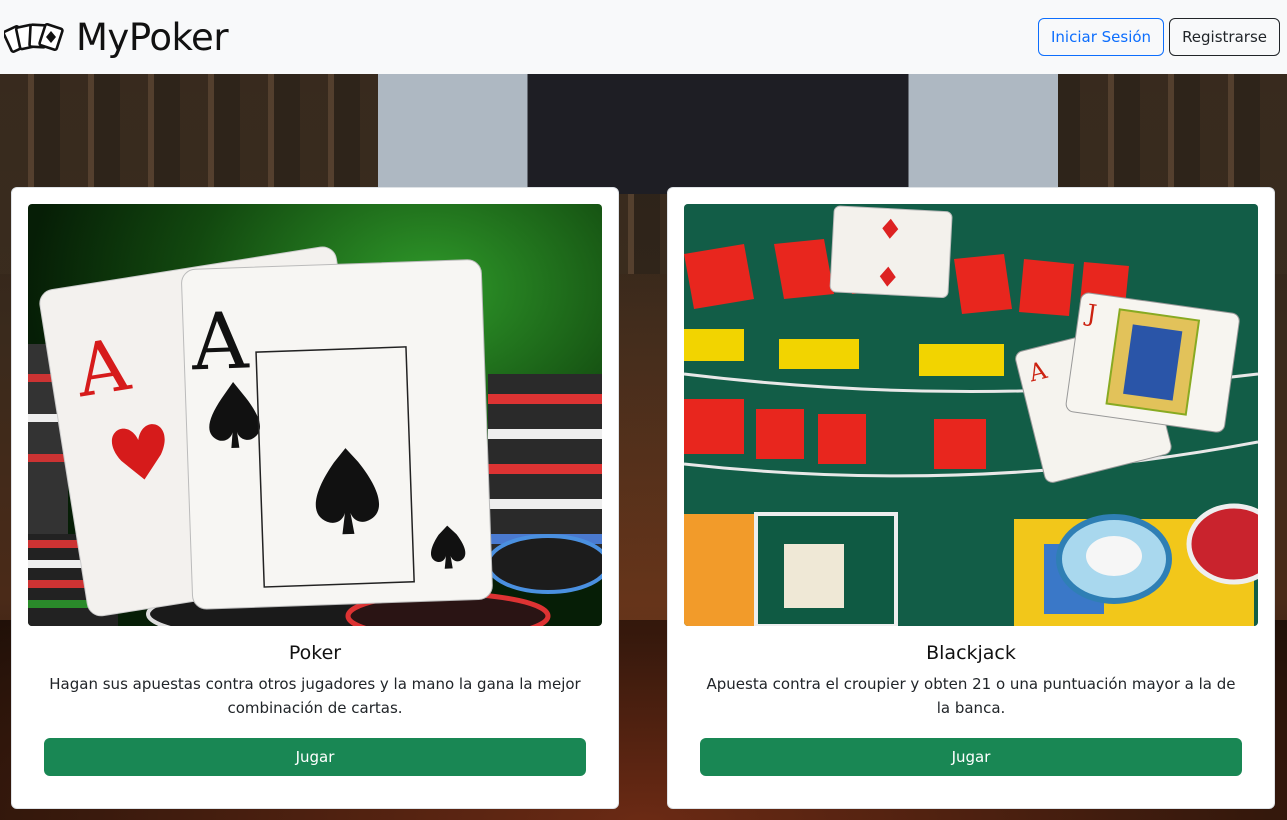 This screenshot has width=1287, height=820. What do you see at coordinates (971, 653) in the screenshot?
I see `game-title: Blackjack` at bounding box center [971, 653].